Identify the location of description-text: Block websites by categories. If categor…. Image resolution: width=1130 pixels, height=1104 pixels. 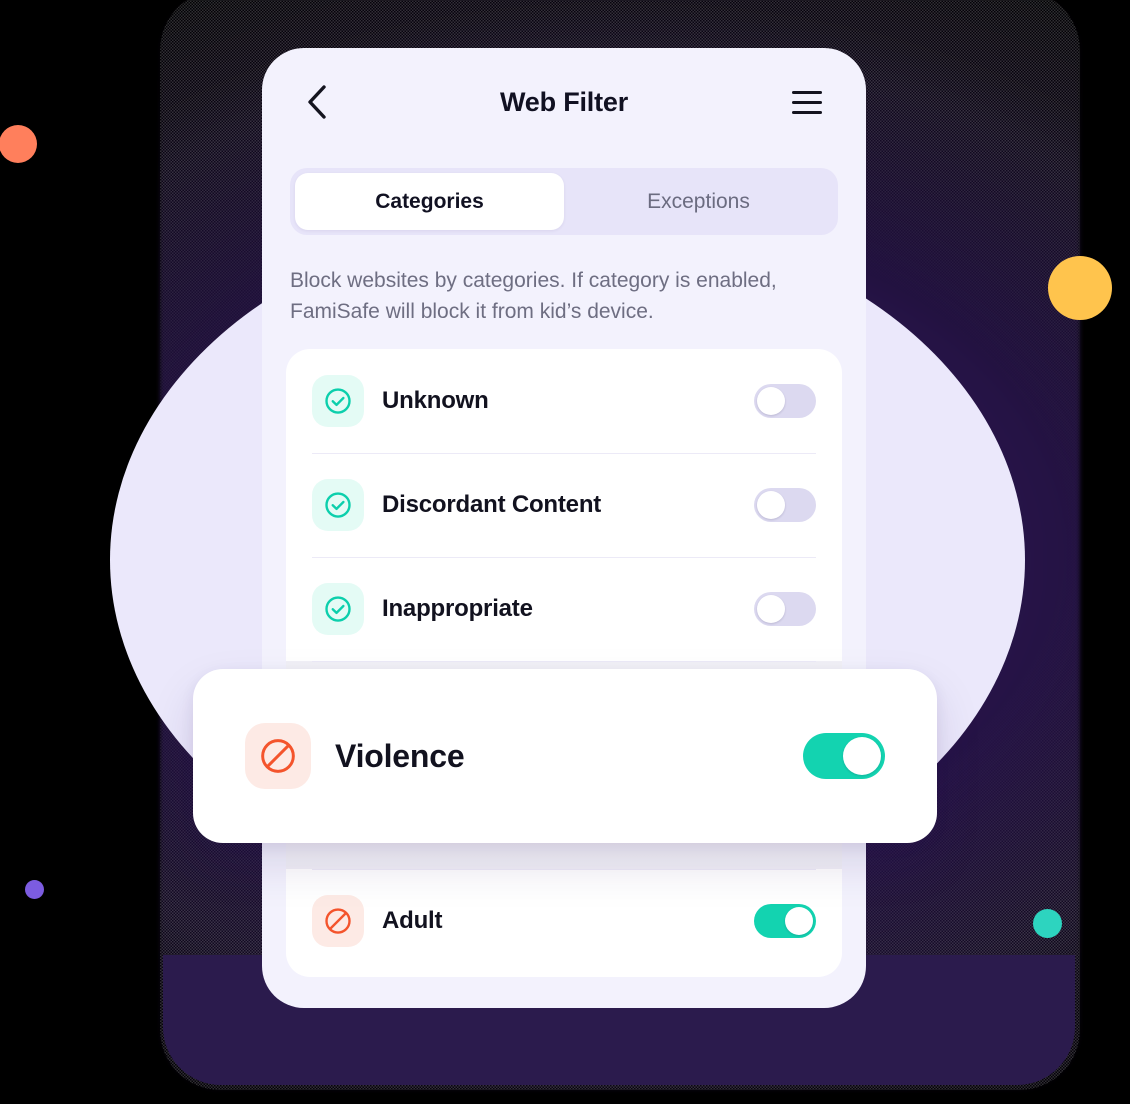
(533, 296).